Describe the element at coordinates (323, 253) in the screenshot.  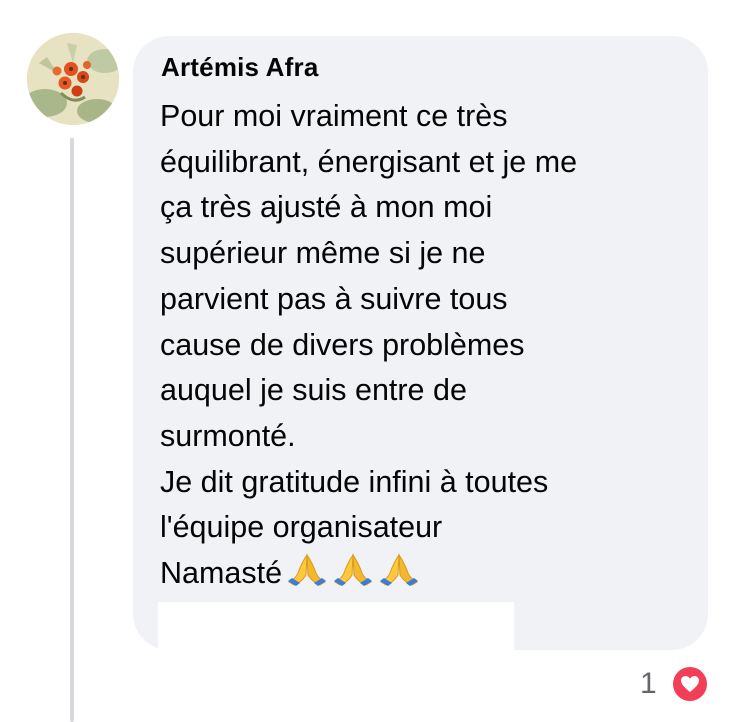
I see `comment-line: supérieur même si je ne` at that location.